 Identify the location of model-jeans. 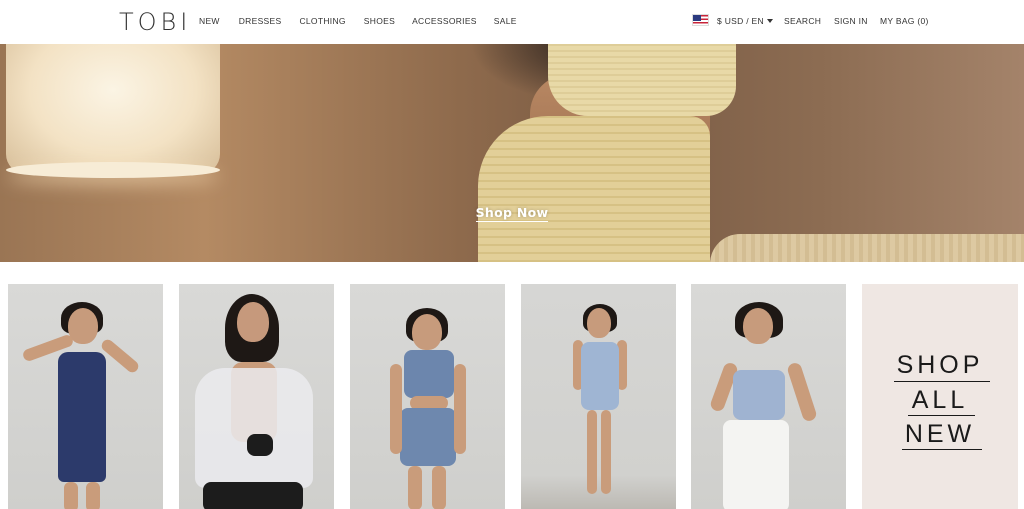
(756, 464).